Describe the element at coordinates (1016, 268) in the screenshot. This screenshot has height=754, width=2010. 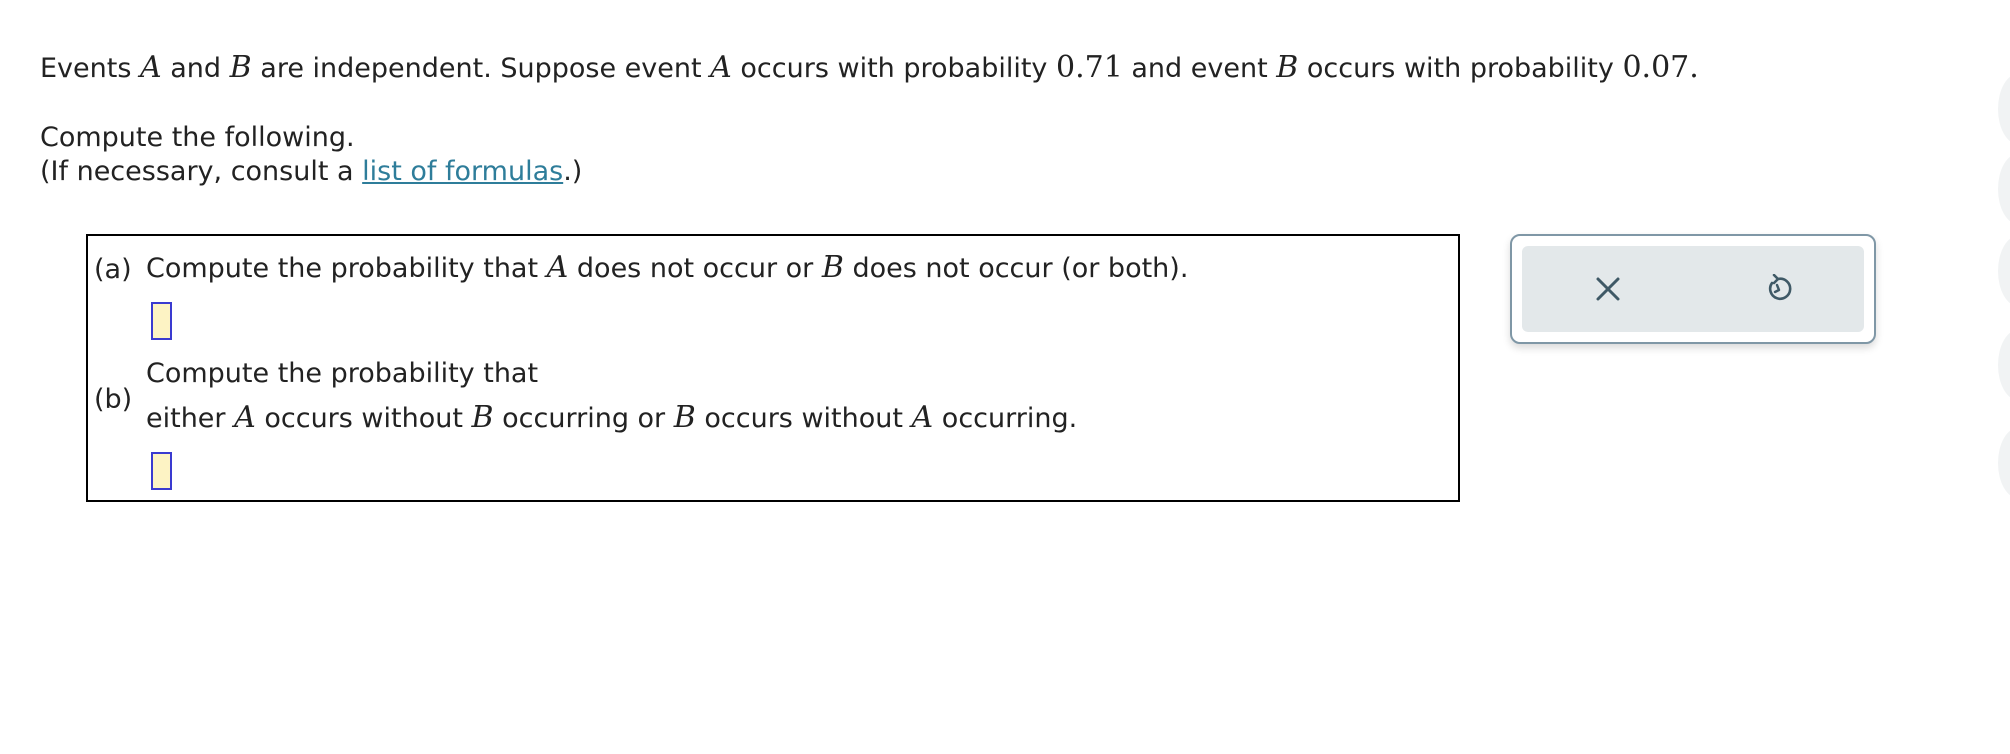
I see `text-segment: does not occur (or both).` at that location.